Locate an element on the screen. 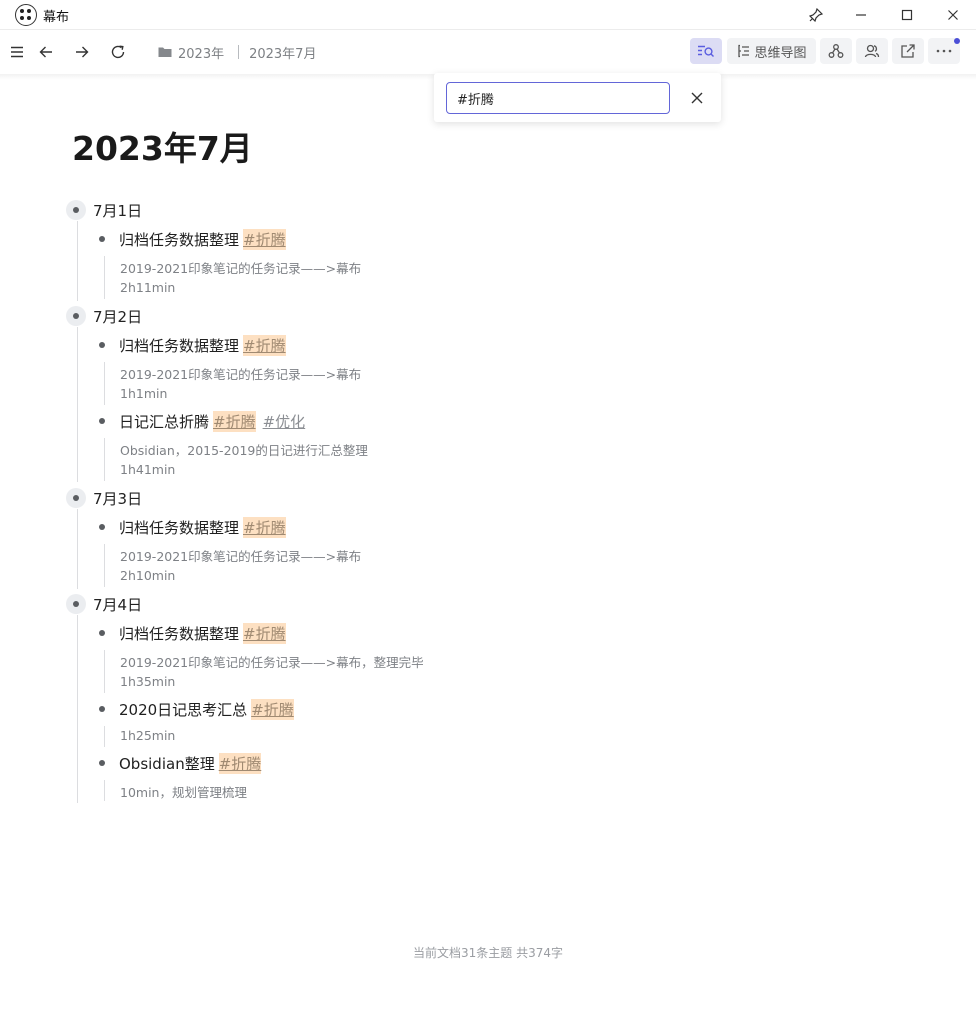 This screenshot has height=1019, width=976. breadcrumb-doc: 2023年7月 is located at coordinates (282, 52).